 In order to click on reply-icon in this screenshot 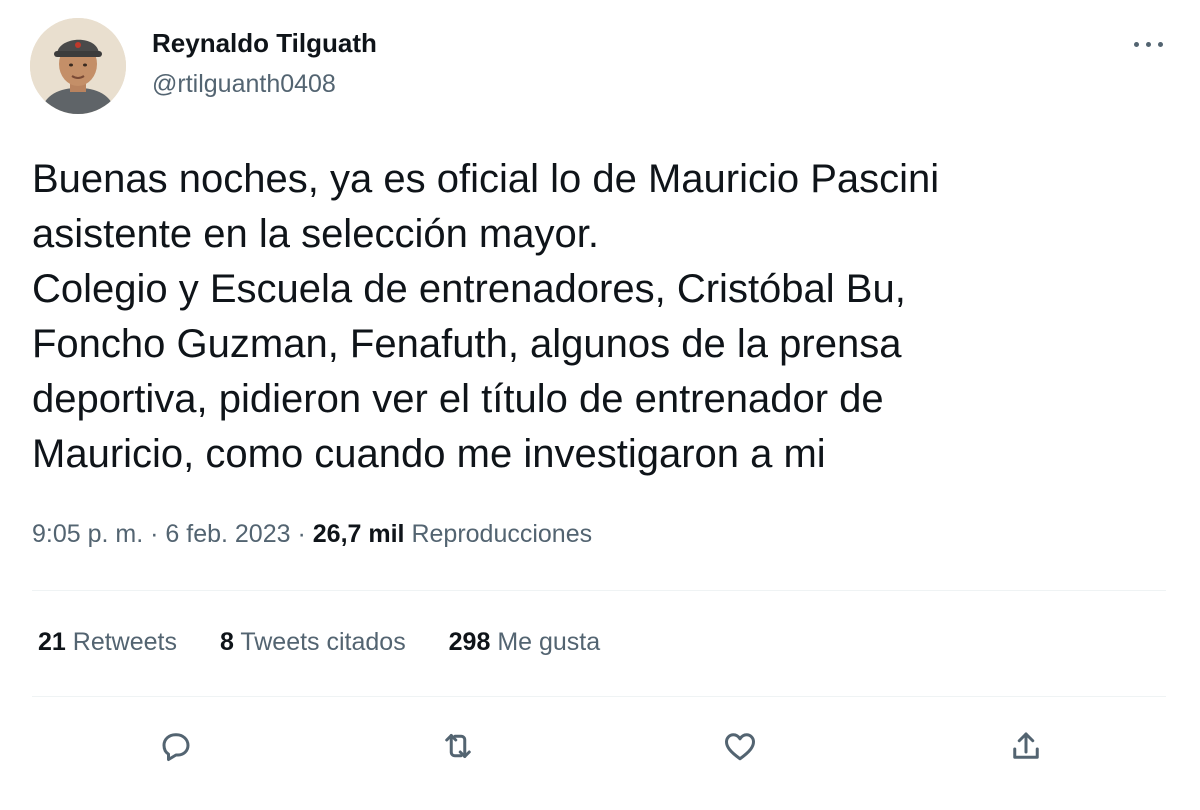, I will do `click(176, 747)`.